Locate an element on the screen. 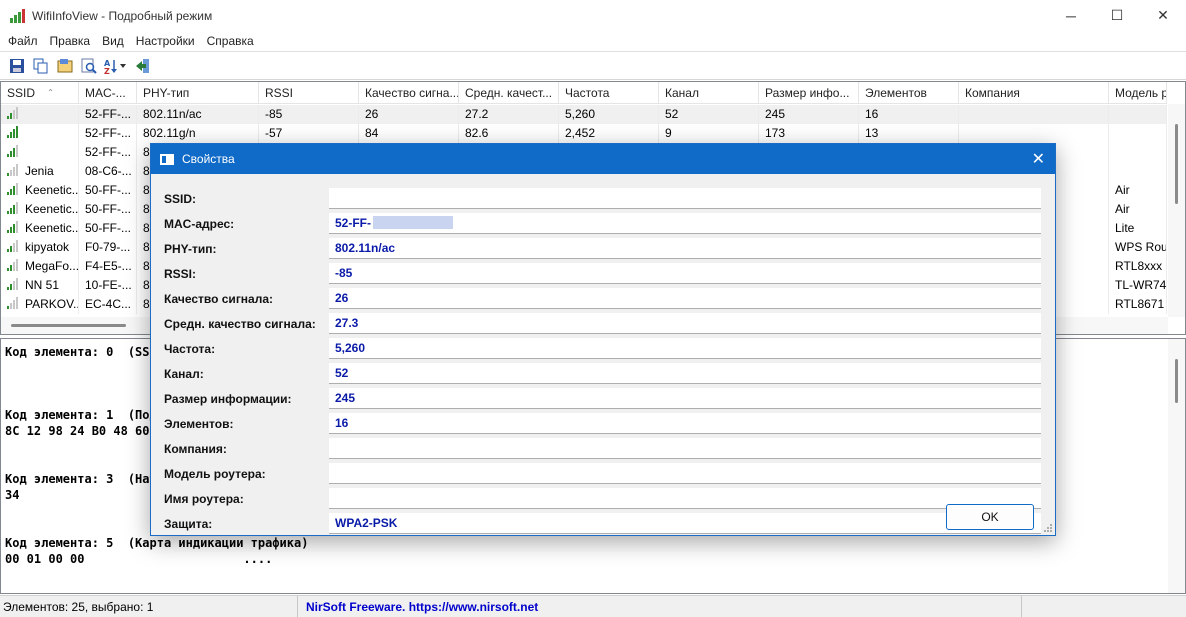 The image size is (1186, 617). property-value-field: 26 is located at coordinates (685, 298).